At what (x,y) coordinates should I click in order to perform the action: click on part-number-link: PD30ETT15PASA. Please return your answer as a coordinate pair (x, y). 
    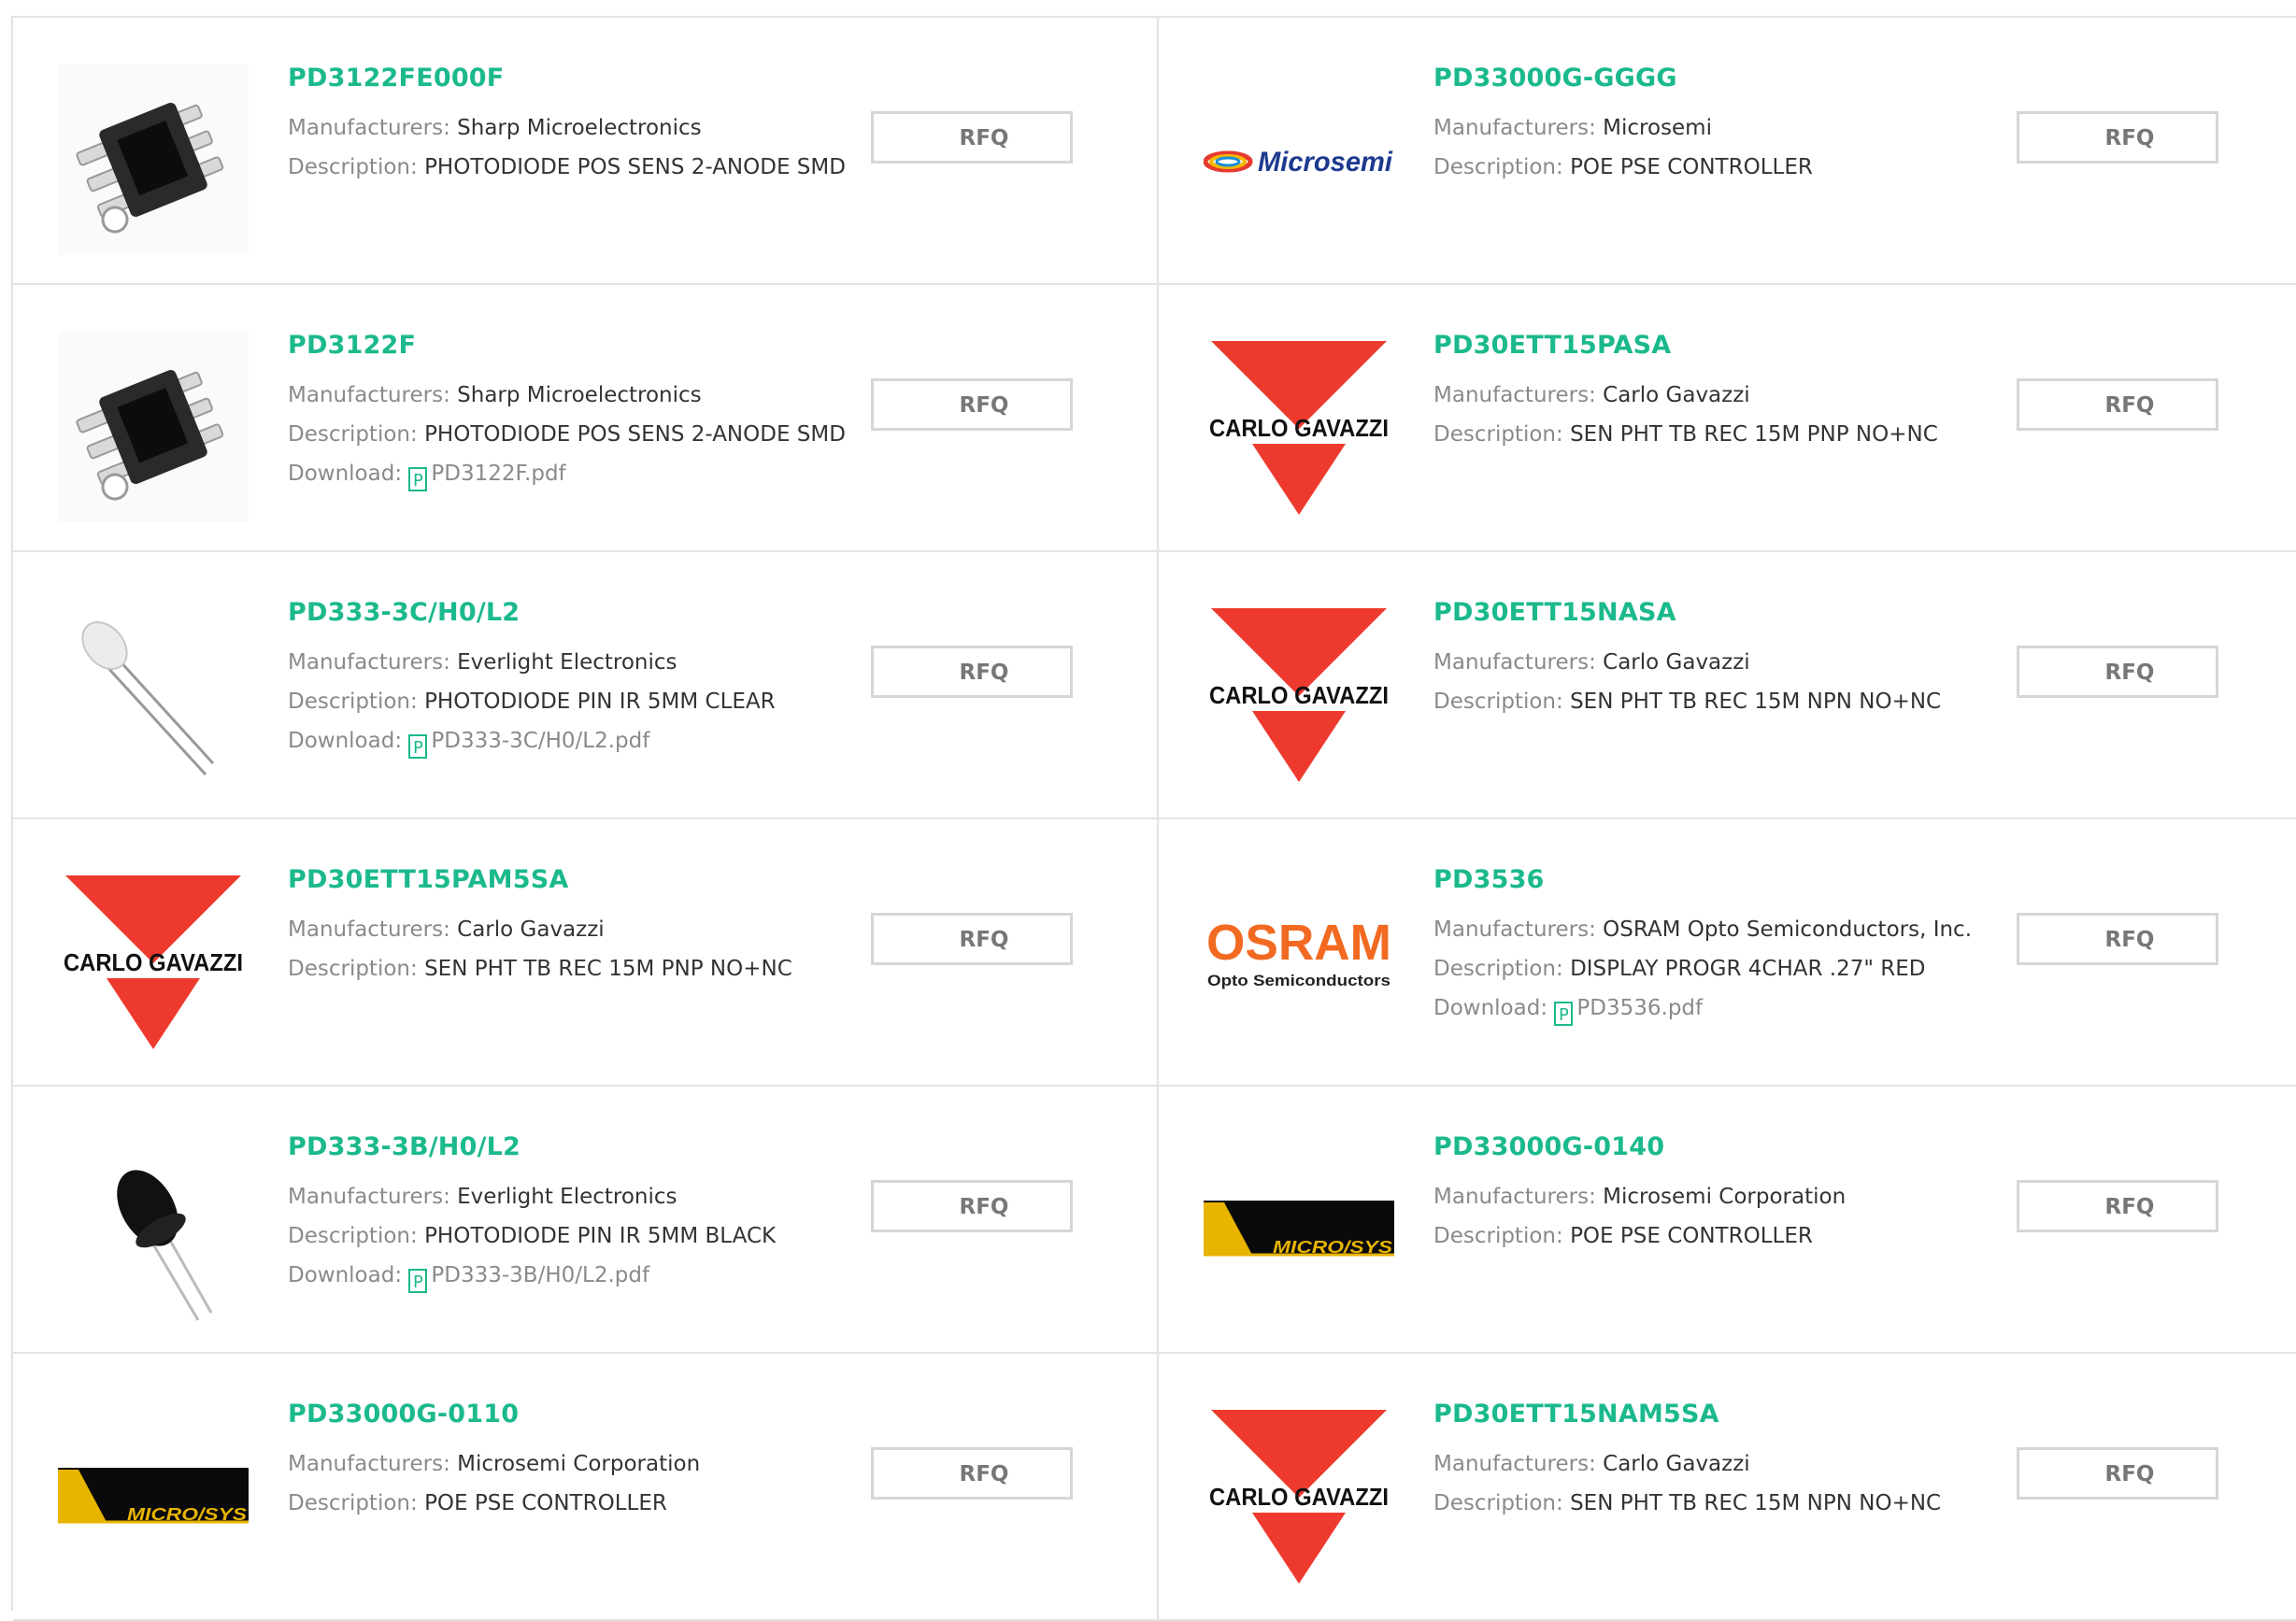
    Looking at the image, I should click on (1695, 346).